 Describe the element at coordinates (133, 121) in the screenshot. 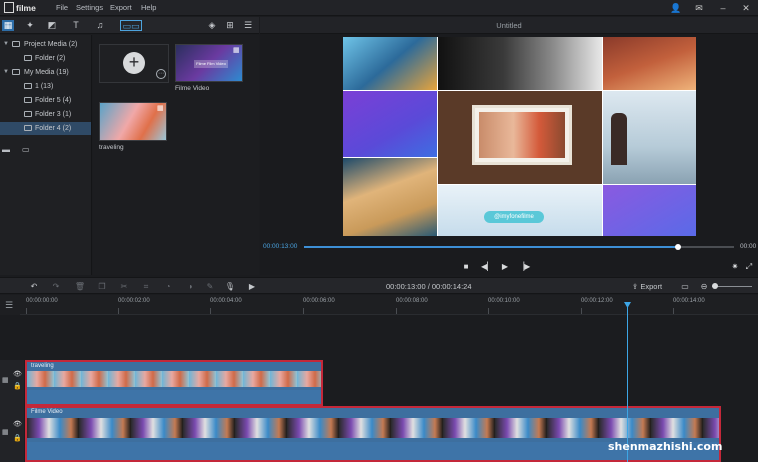

I see `media-thumb-traveling: ▦` at that location.